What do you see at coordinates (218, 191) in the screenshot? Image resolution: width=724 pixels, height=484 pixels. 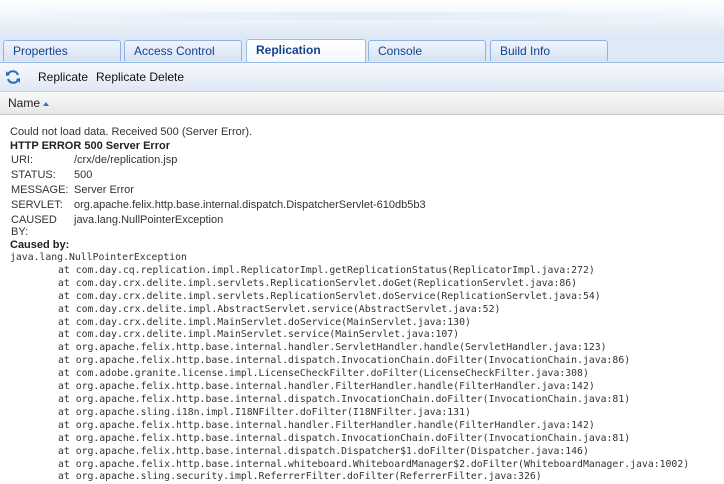 I see `detail-row-message: MESSAGE: Server Error` at bounding box center [218, 191].